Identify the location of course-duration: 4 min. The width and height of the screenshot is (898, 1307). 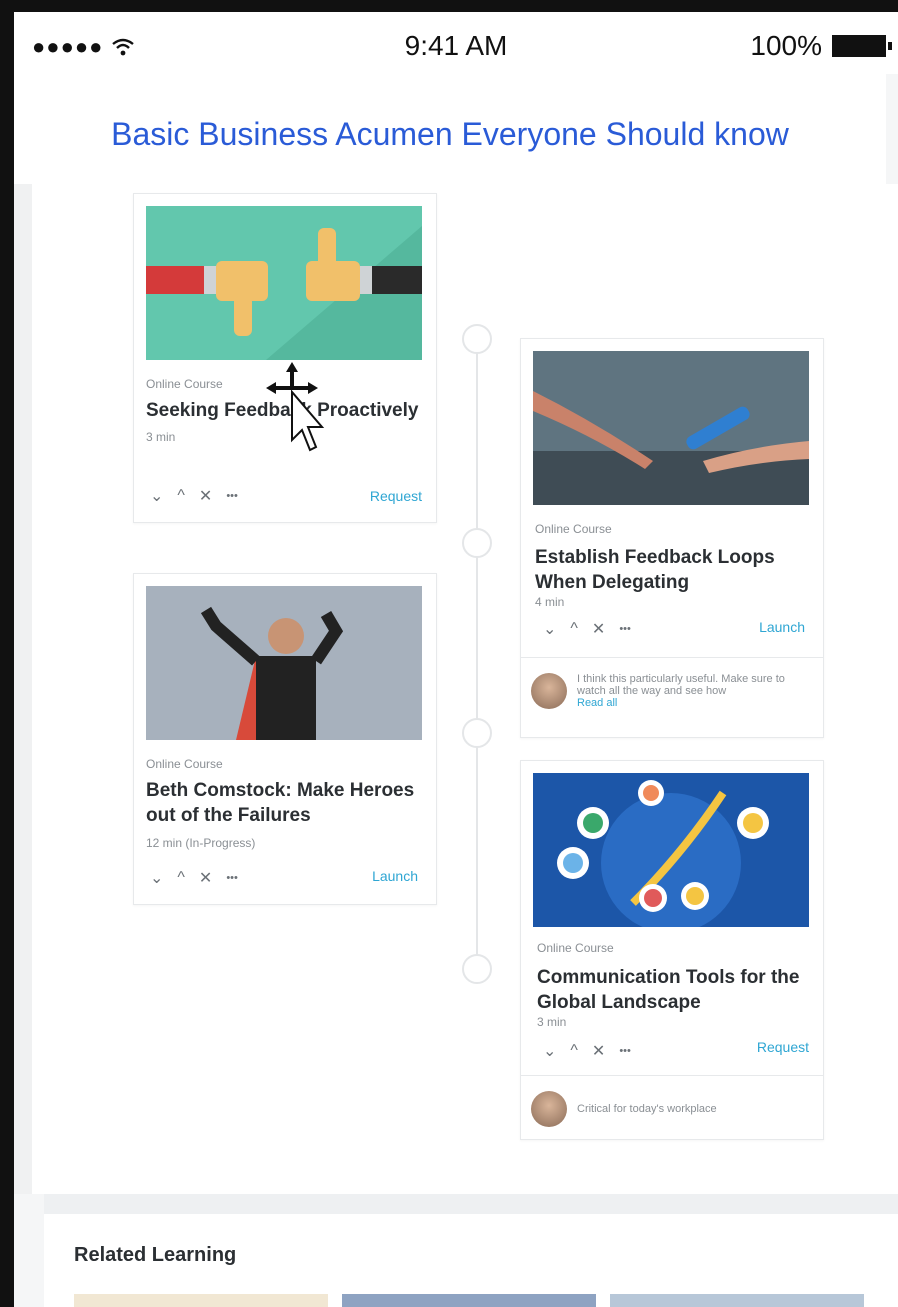
(550, 602).